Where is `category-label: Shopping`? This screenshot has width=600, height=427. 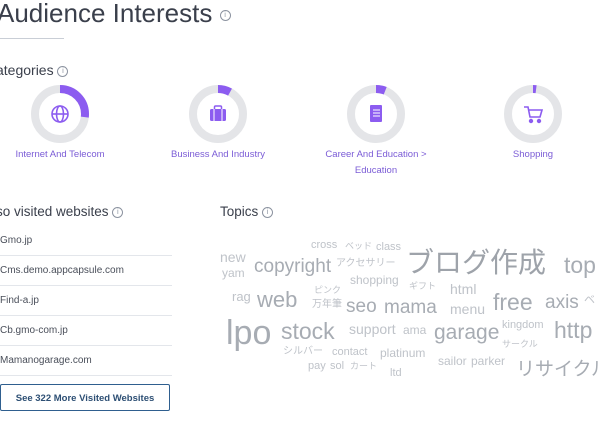 category-label: Shopping is located at coordinates (533, 154).